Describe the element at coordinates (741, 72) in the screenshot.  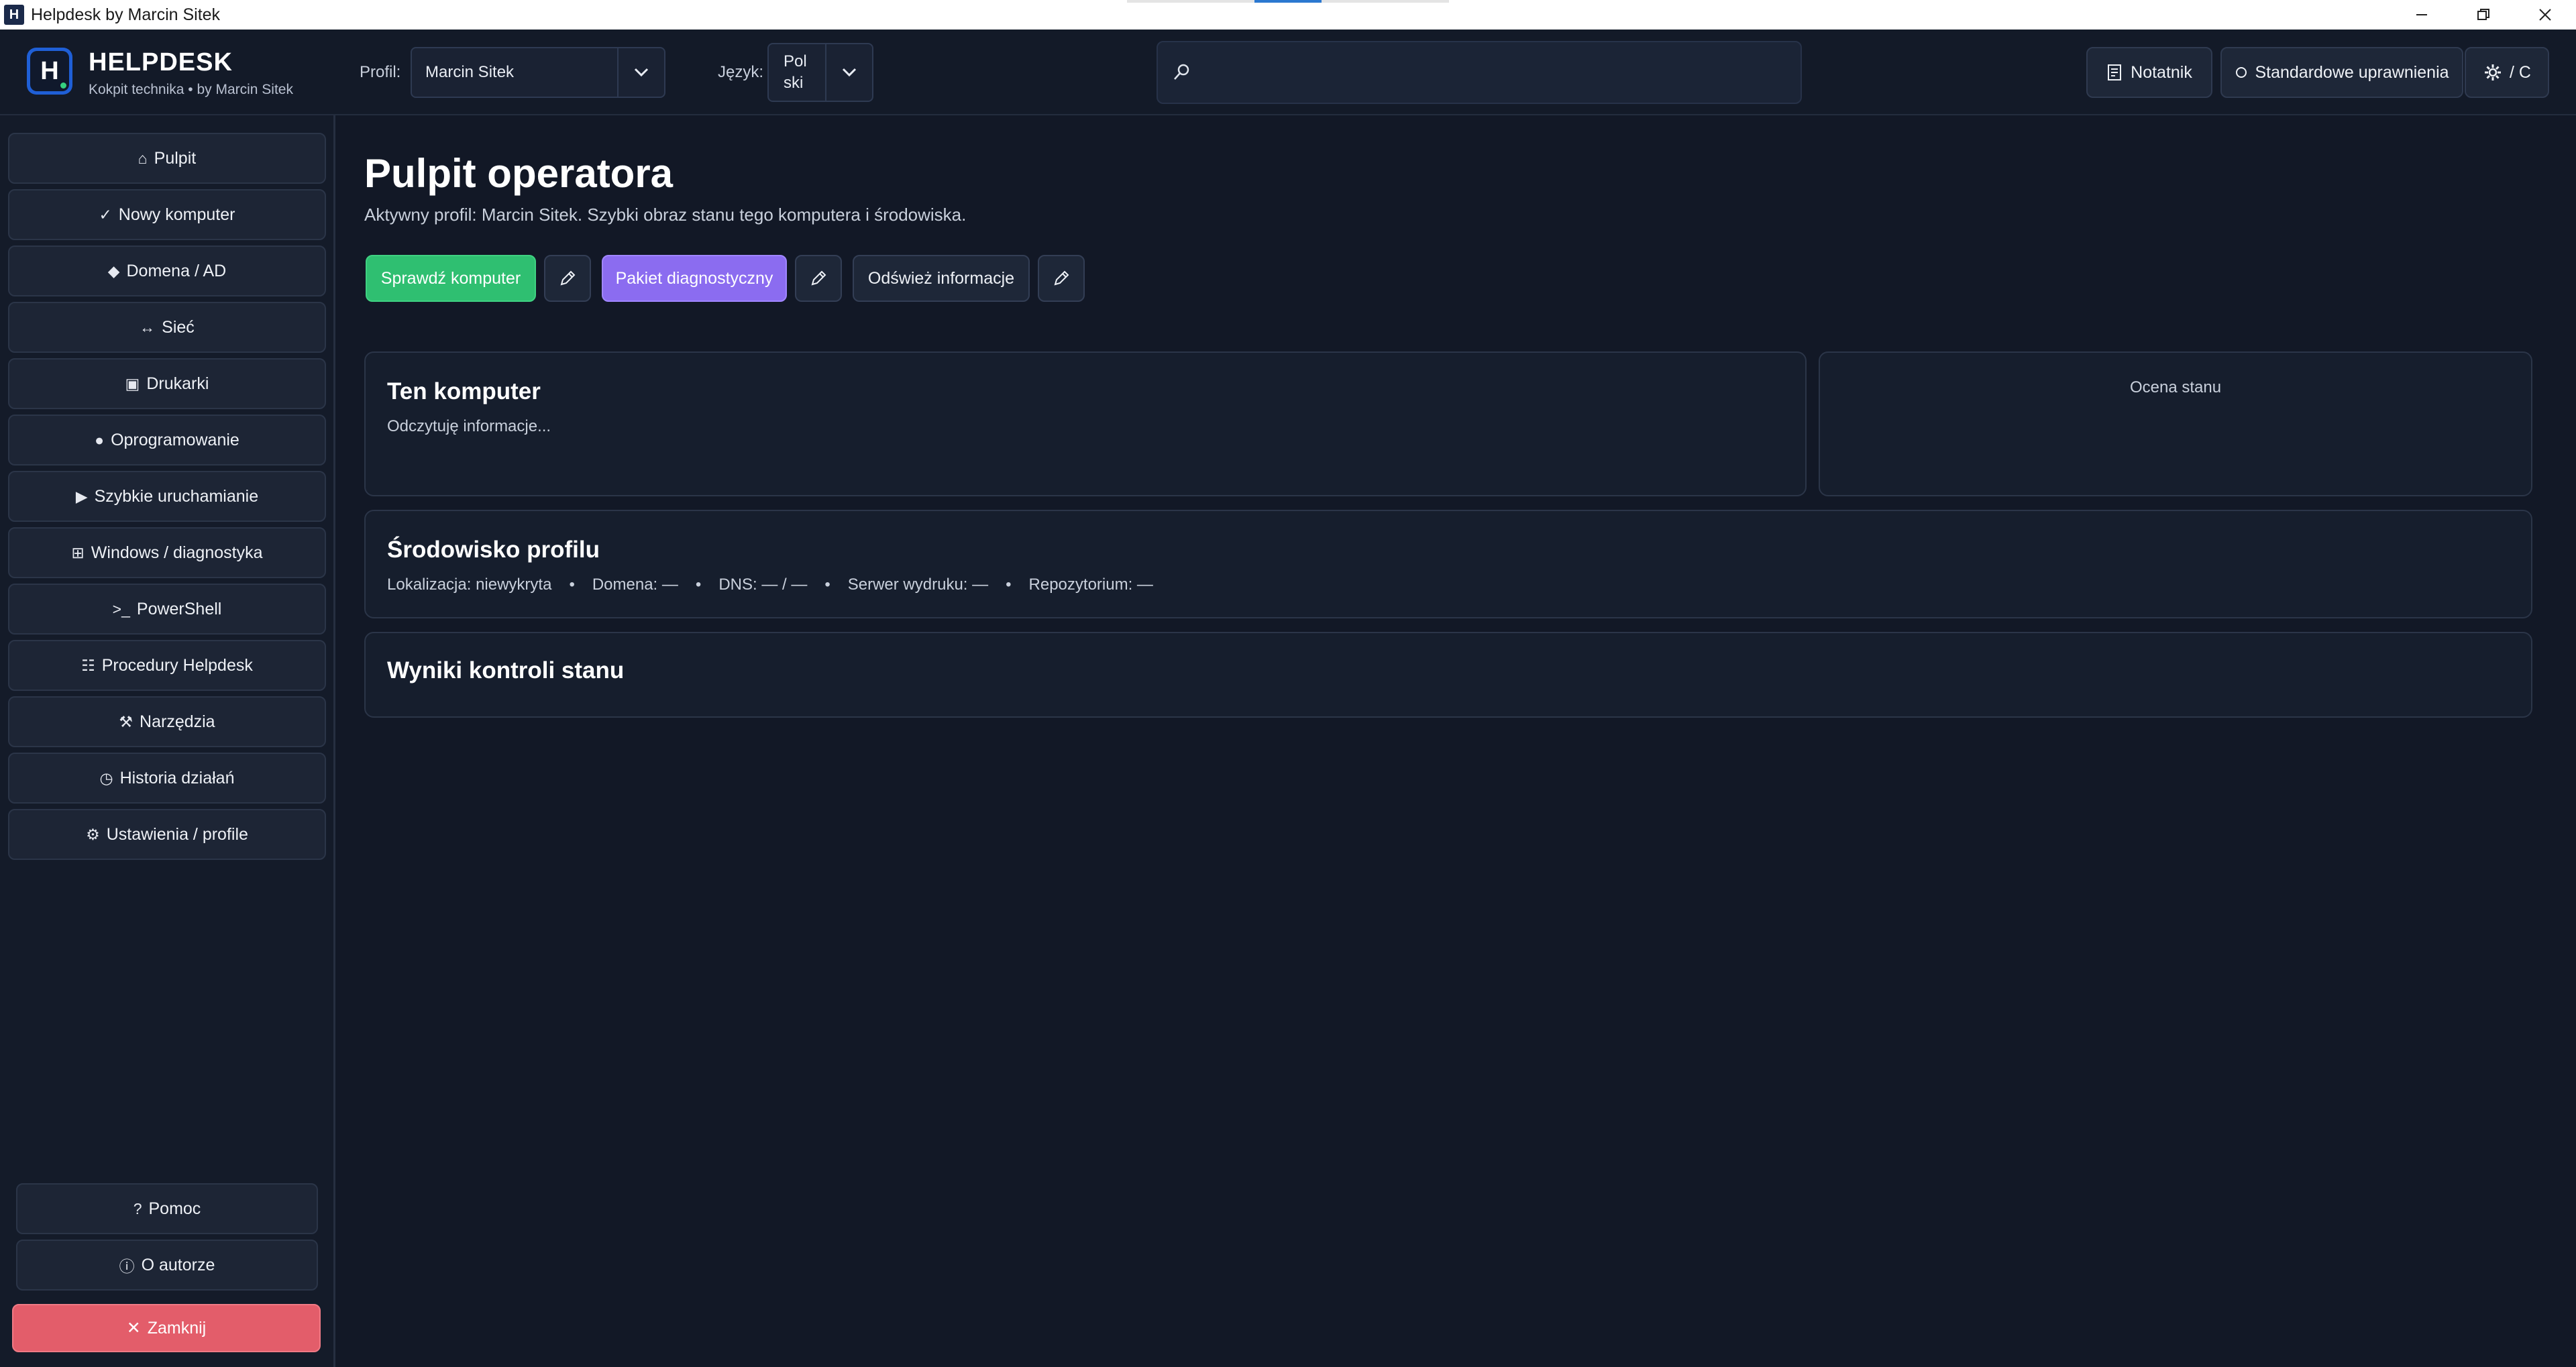
I see `language-label: Język:` at that location.